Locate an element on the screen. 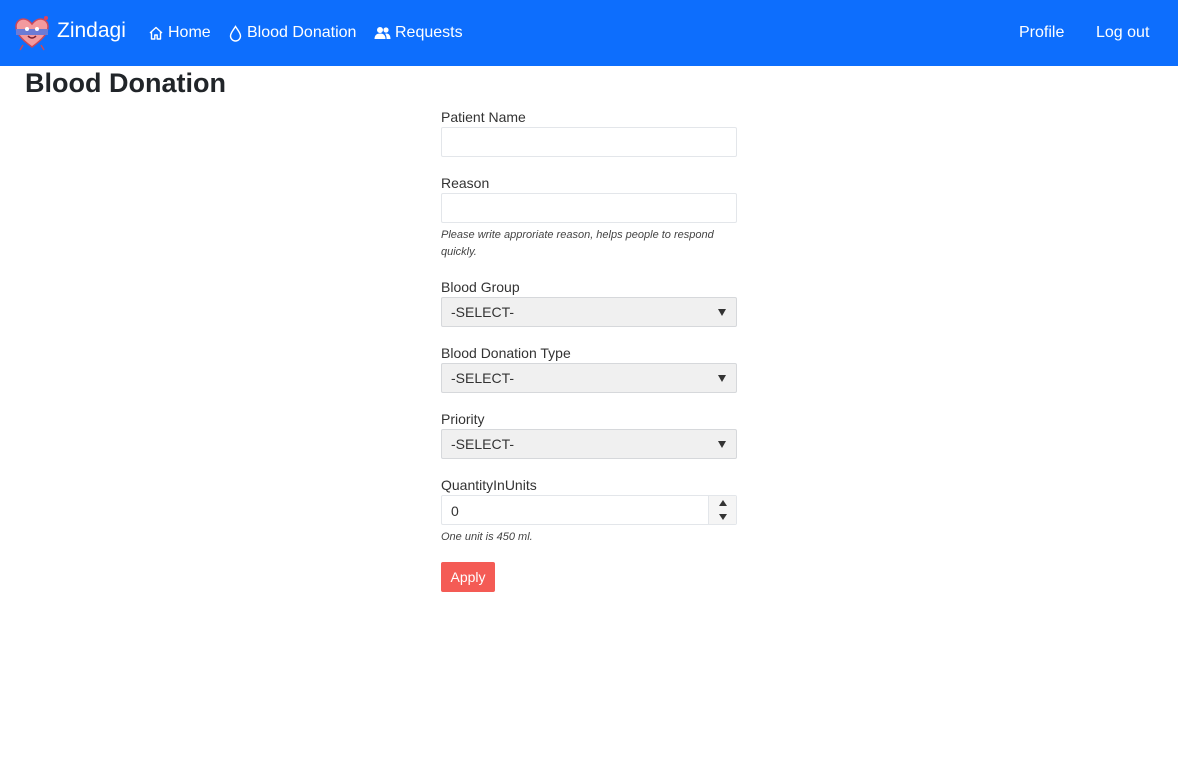  quantity-label: QuantityInUnits is located at coordinates (489, 485).